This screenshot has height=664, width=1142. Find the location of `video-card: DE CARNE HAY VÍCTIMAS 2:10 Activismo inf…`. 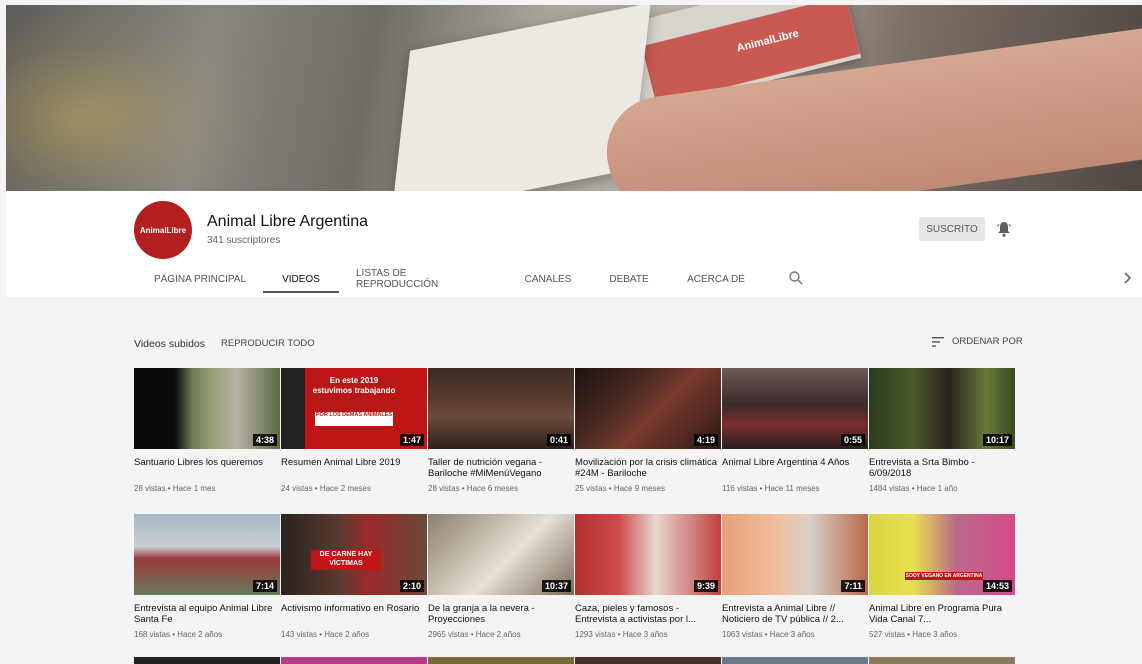

video-card: DE CARNE HAY VÍCTIMAS 2:10 Activismo inf… is located at coordinates (354, 576).